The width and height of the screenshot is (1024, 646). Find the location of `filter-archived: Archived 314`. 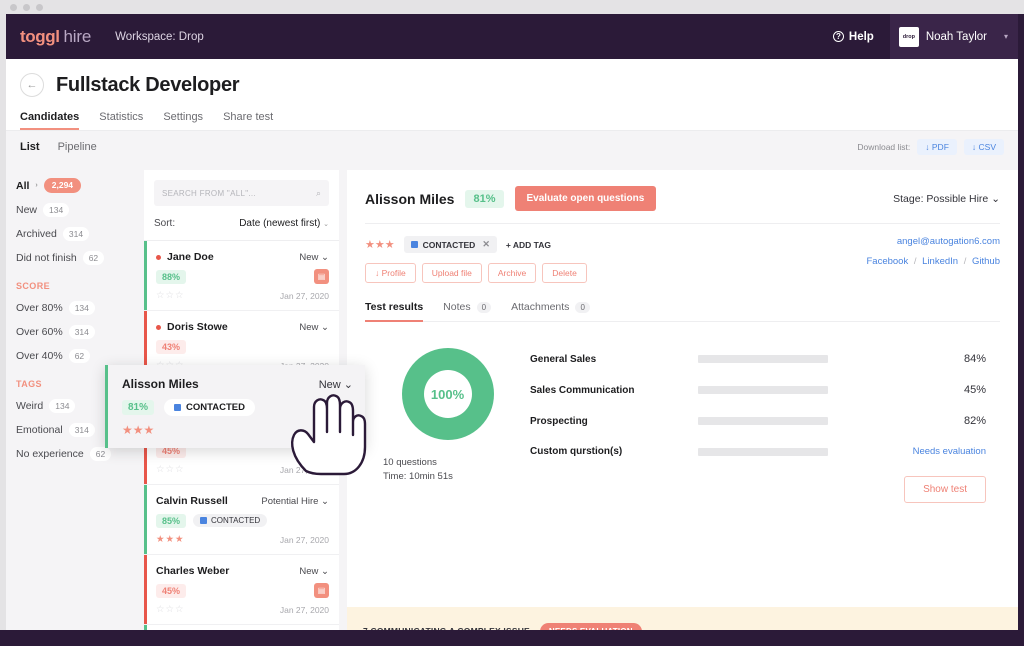

filter-archived: Archived 314 is located at coordinates (77, 234).